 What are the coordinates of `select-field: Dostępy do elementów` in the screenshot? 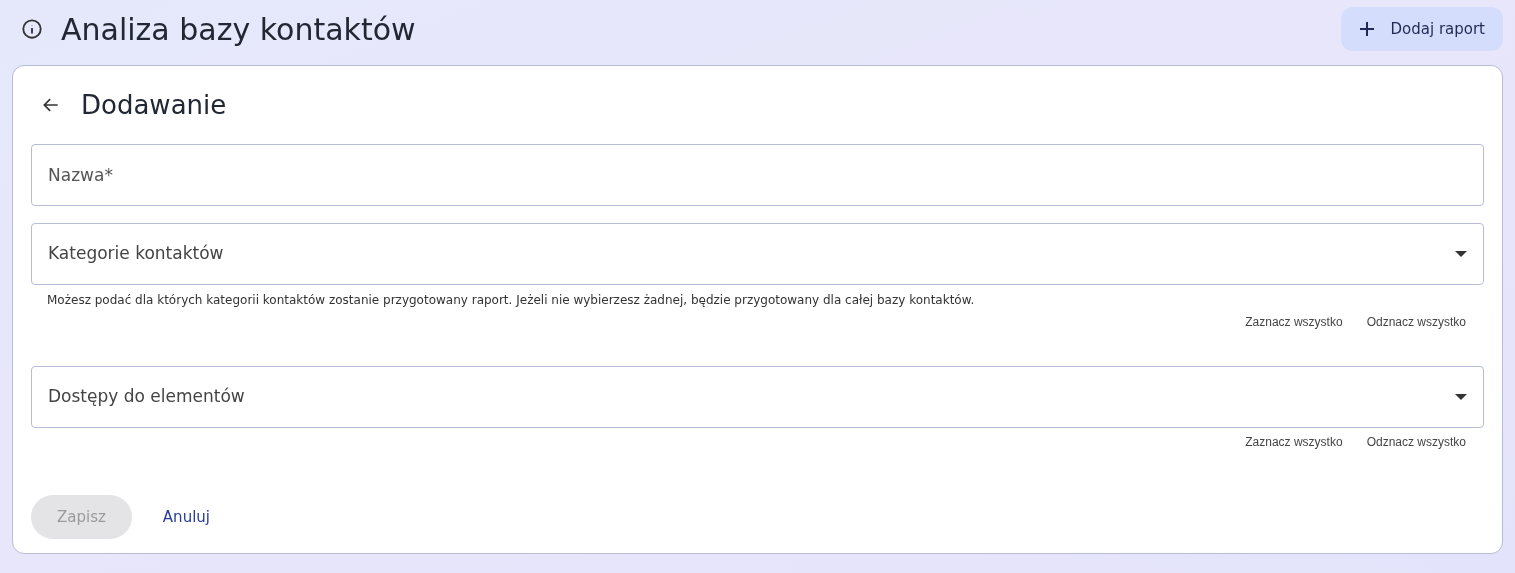 It's located at (757, 397).